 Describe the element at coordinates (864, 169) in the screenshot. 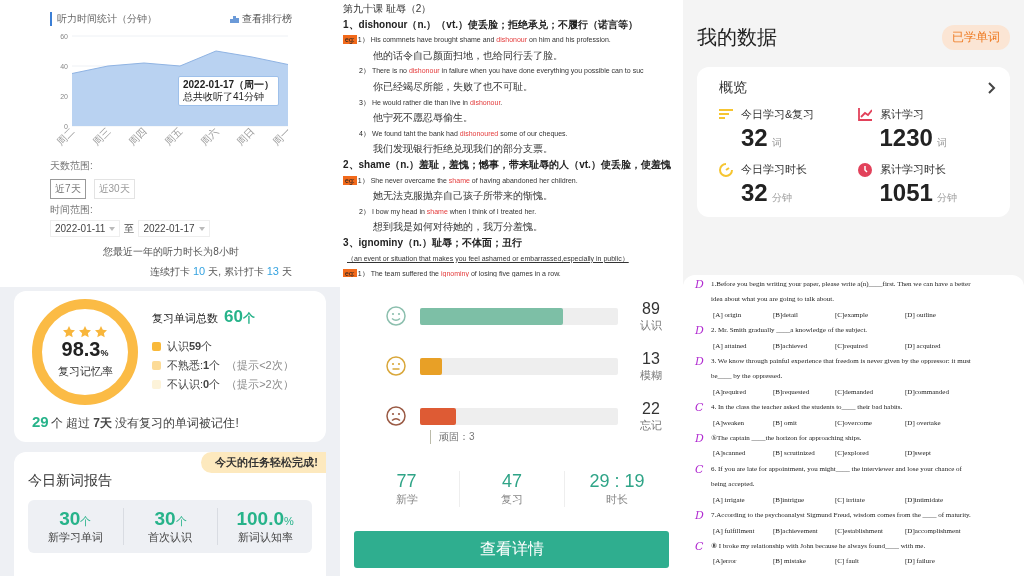

I see `clock-icon` at that location.